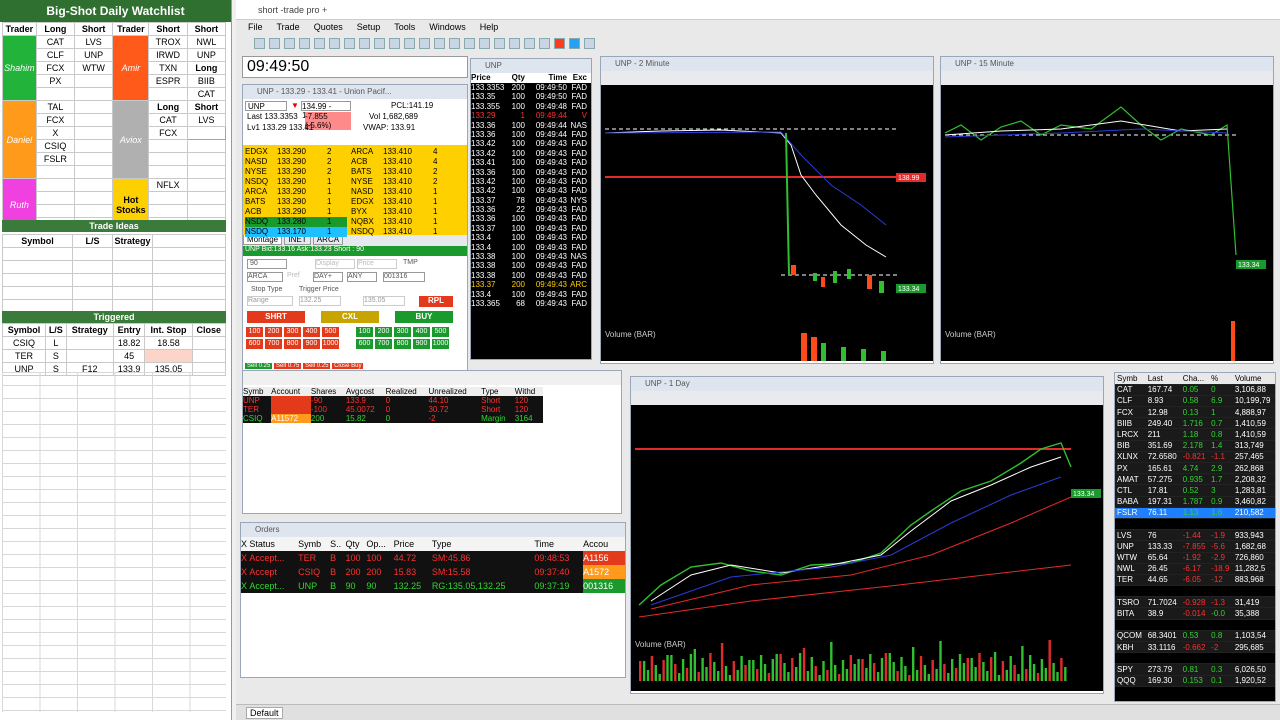 This screenshot has height=720, width=1280. Describe the element at coordinates (369, 27) in the screenshot. I see `menu-setup: Setup` at that location.